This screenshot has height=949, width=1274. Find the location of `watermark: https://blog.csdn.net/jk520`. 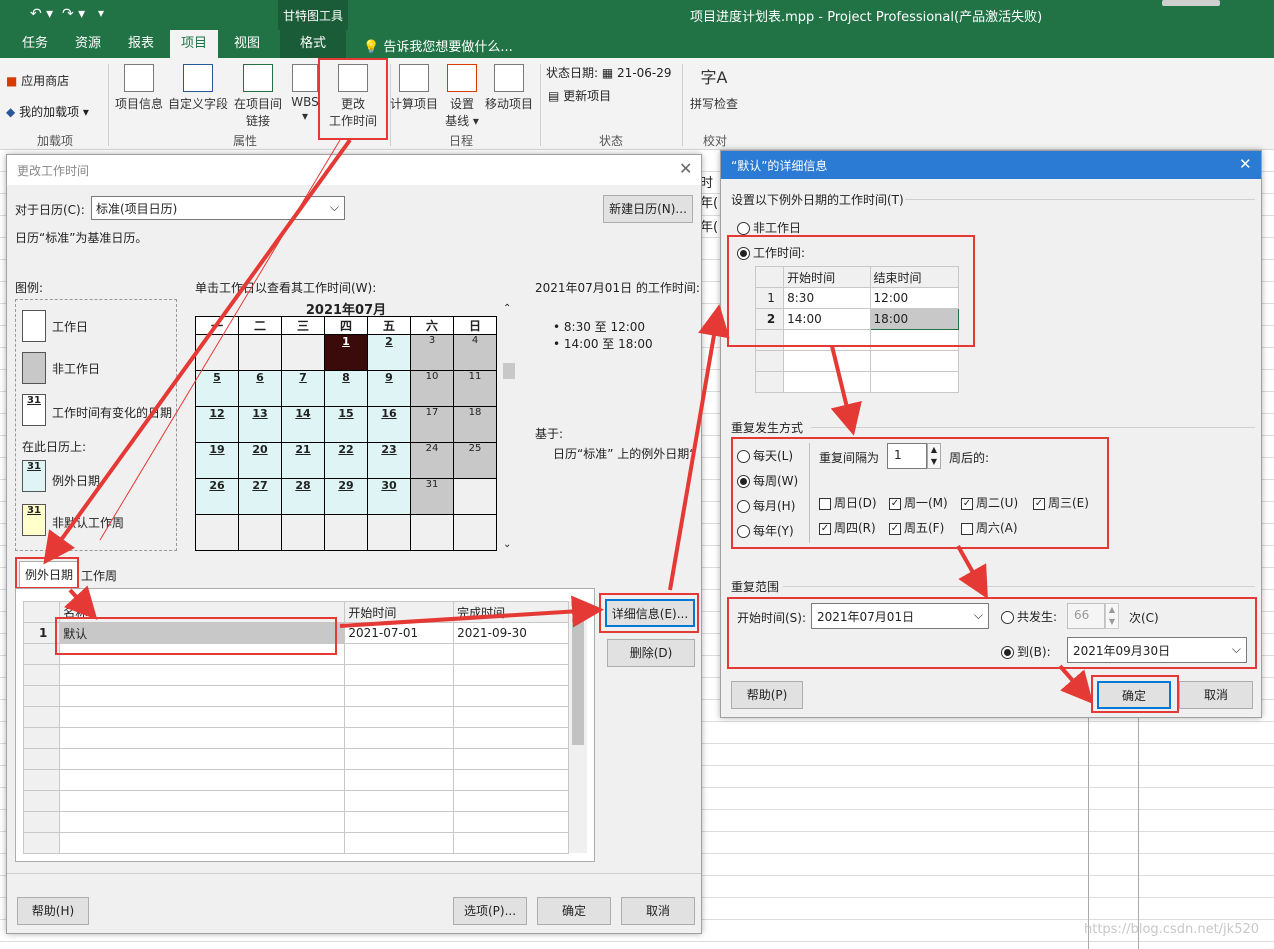

watermark: https://blog.csdn.net/jk520 is located at coordinates (1172, 929).